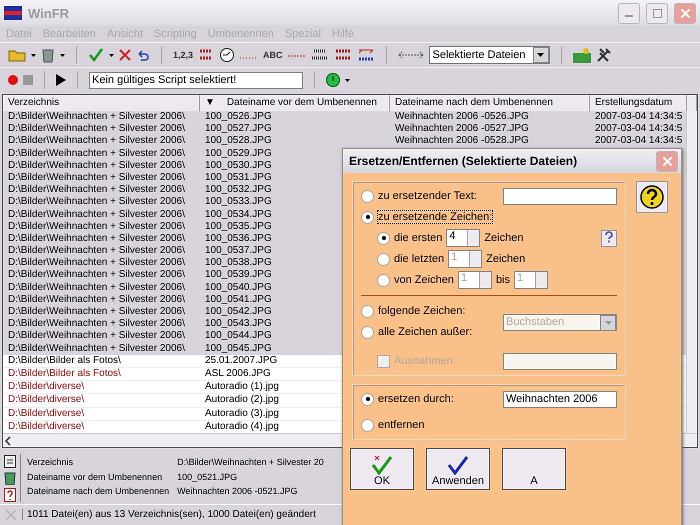 This screenshot has height=525, width=700. Describe the element at coordinates (425, 332) in the screenshot. I see `option-label: alle Zeichen außer:` at that location.